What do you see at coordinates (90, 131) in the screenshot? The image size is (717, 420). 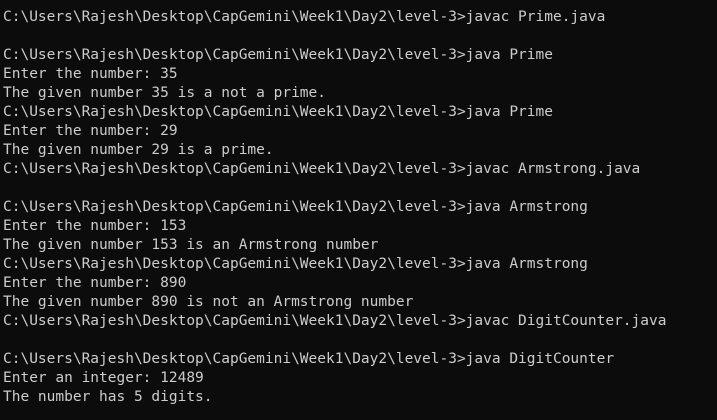 I see `terminal-line: Enter the number: 29` at bounding box center [90, 131].